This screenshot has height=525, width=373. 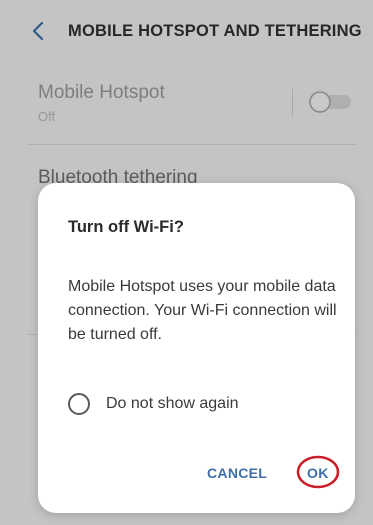 What do you see at coordinates (237, 473) in the screenshot?
I see `cancel-button: CANCEL` at bounding box center [237, 473].